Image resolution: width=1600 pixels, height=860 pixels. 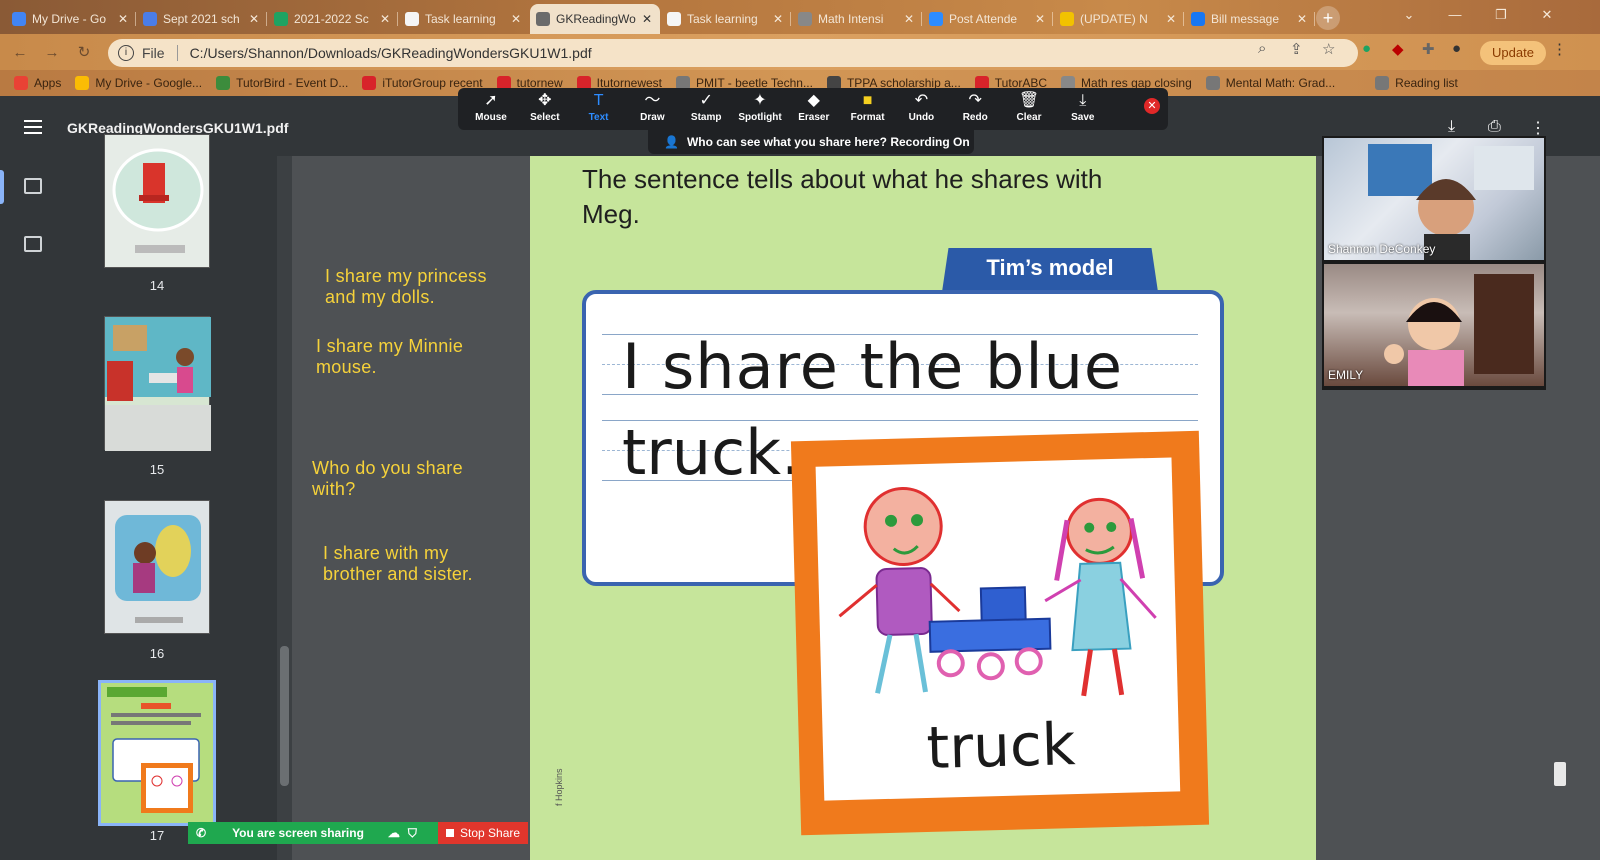 I want to click on zoom-tool-eraser: ◆ Eraser, so click(x=814, y=110).